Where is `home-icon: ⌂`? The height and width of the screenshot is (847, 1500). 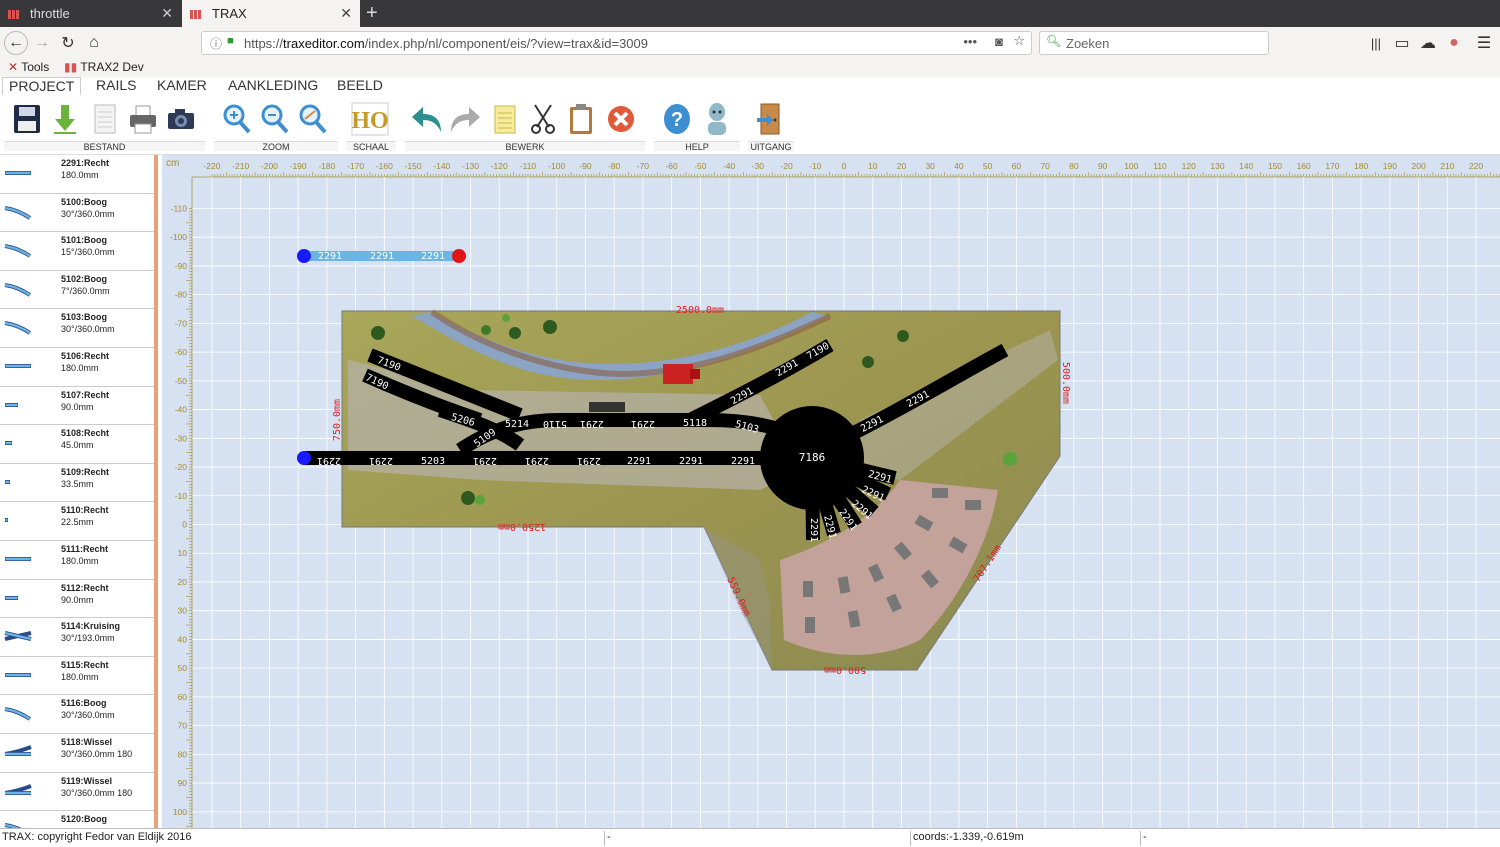 home-icon: ⌂ is located at coordinates (94, 43).